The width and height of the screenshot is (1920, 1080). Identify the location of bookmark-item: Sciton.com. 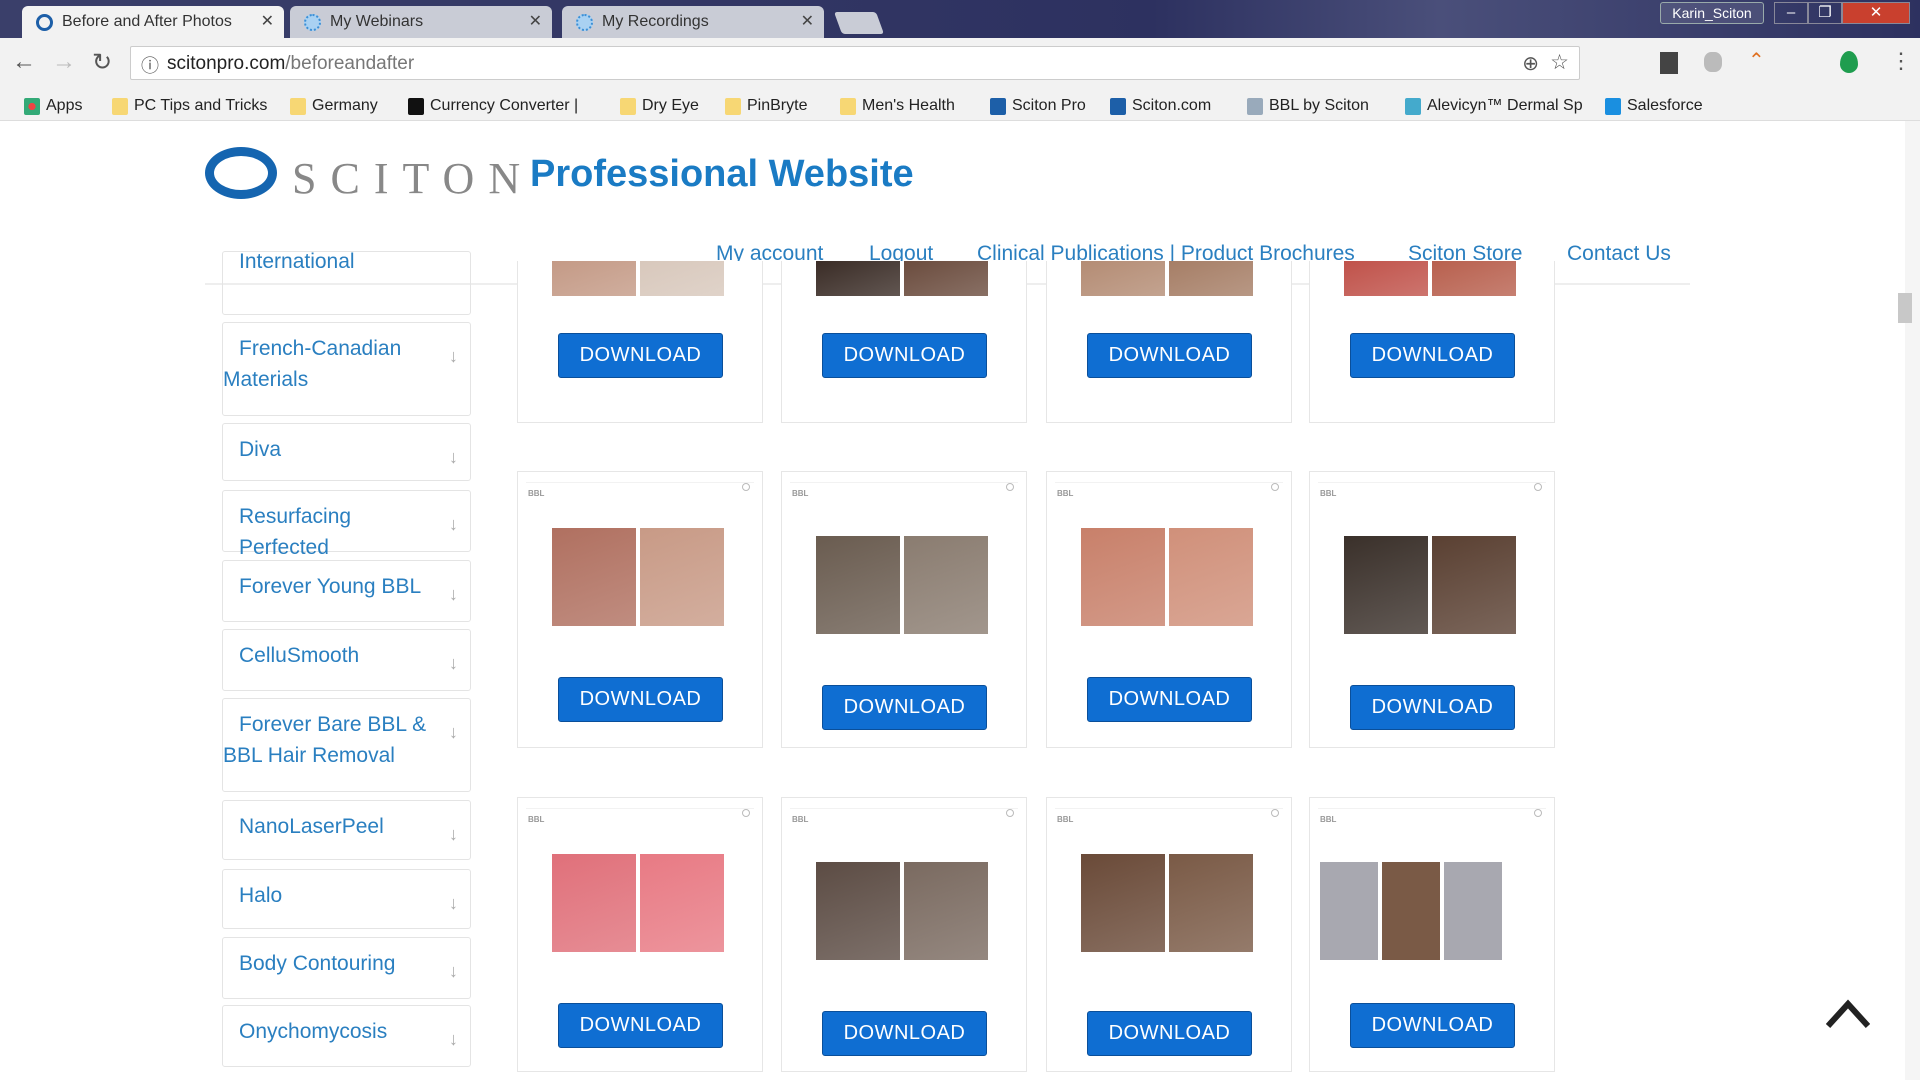
(1160, 106).